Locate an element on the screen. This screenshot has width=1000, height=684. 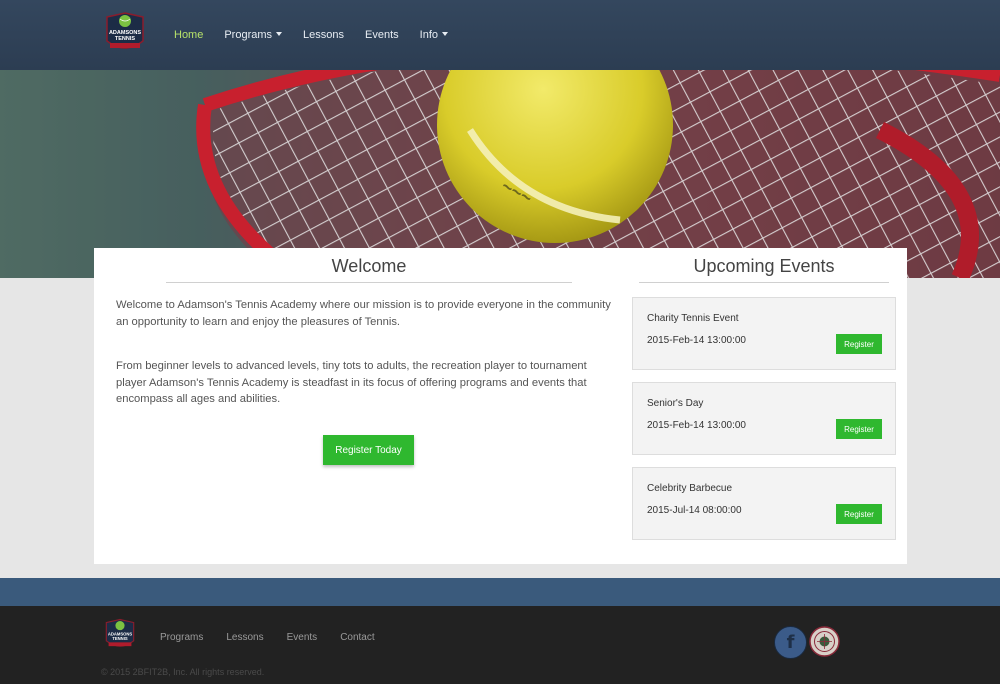
nav-home: Home is located at coordinates (188, 35).